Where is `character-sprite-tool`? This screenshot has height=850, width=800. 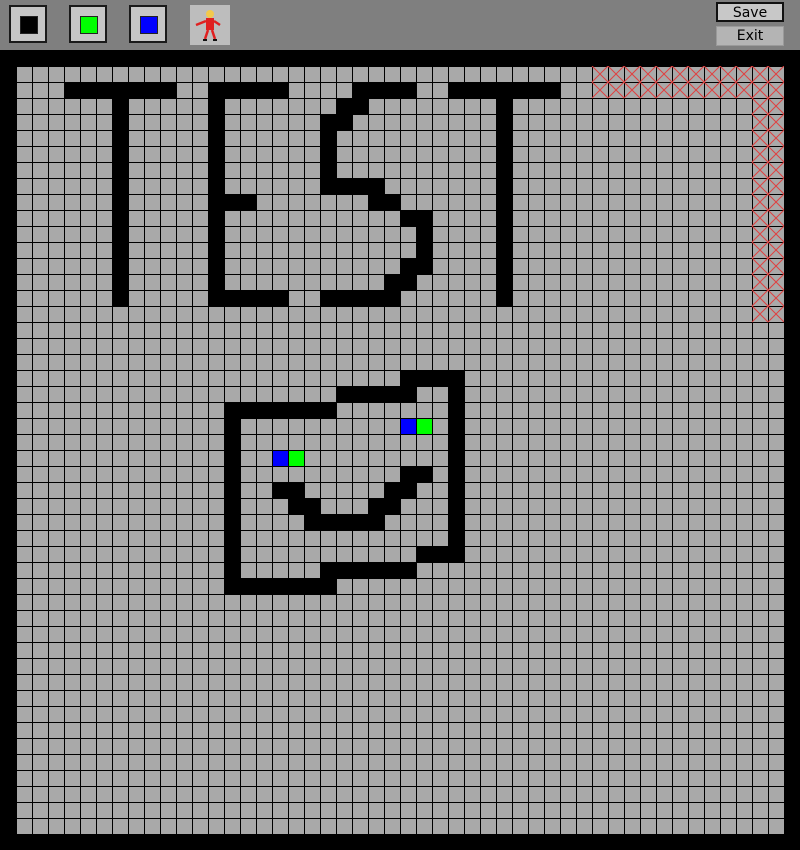
character-sprite-tool is located at coordinates (210, 25).